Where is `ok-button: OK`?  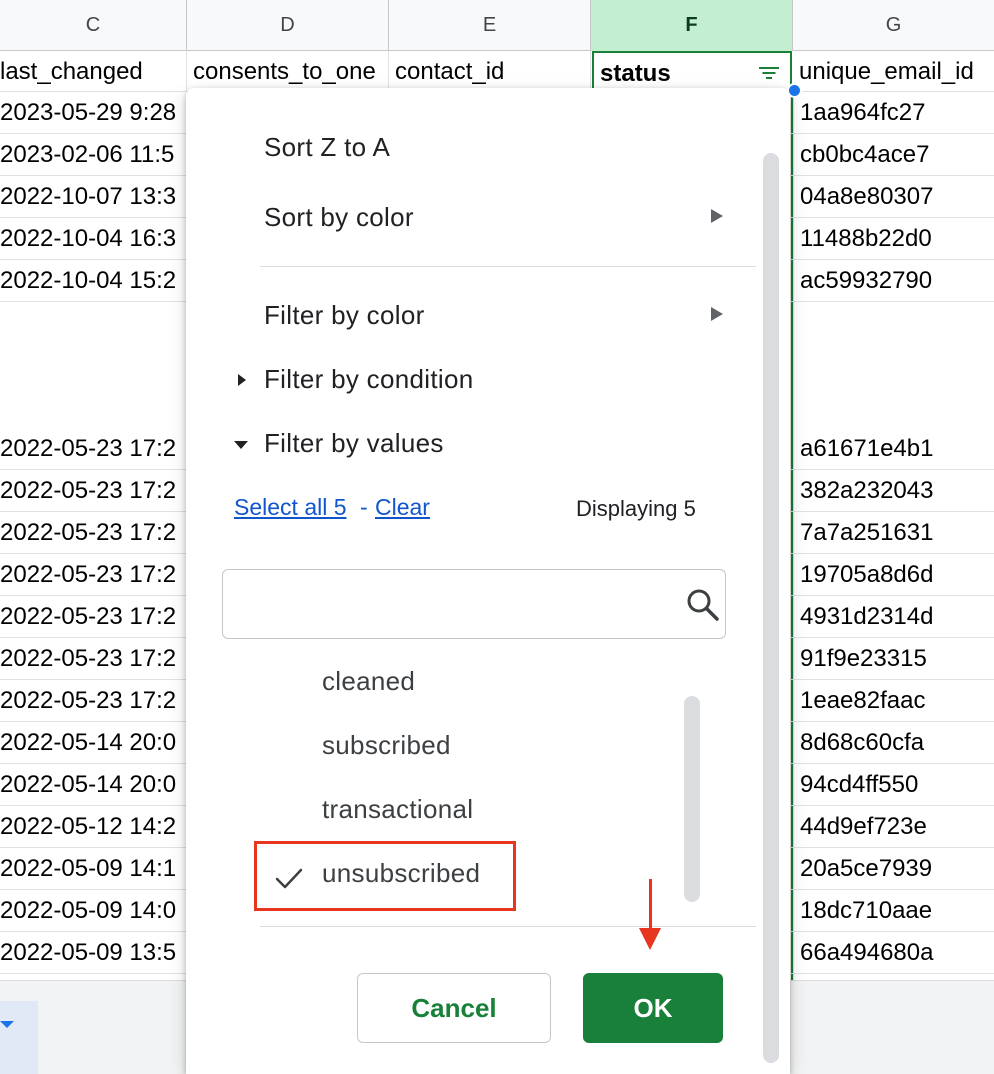
ok-button: OK is located at coordinates (653, 1008).